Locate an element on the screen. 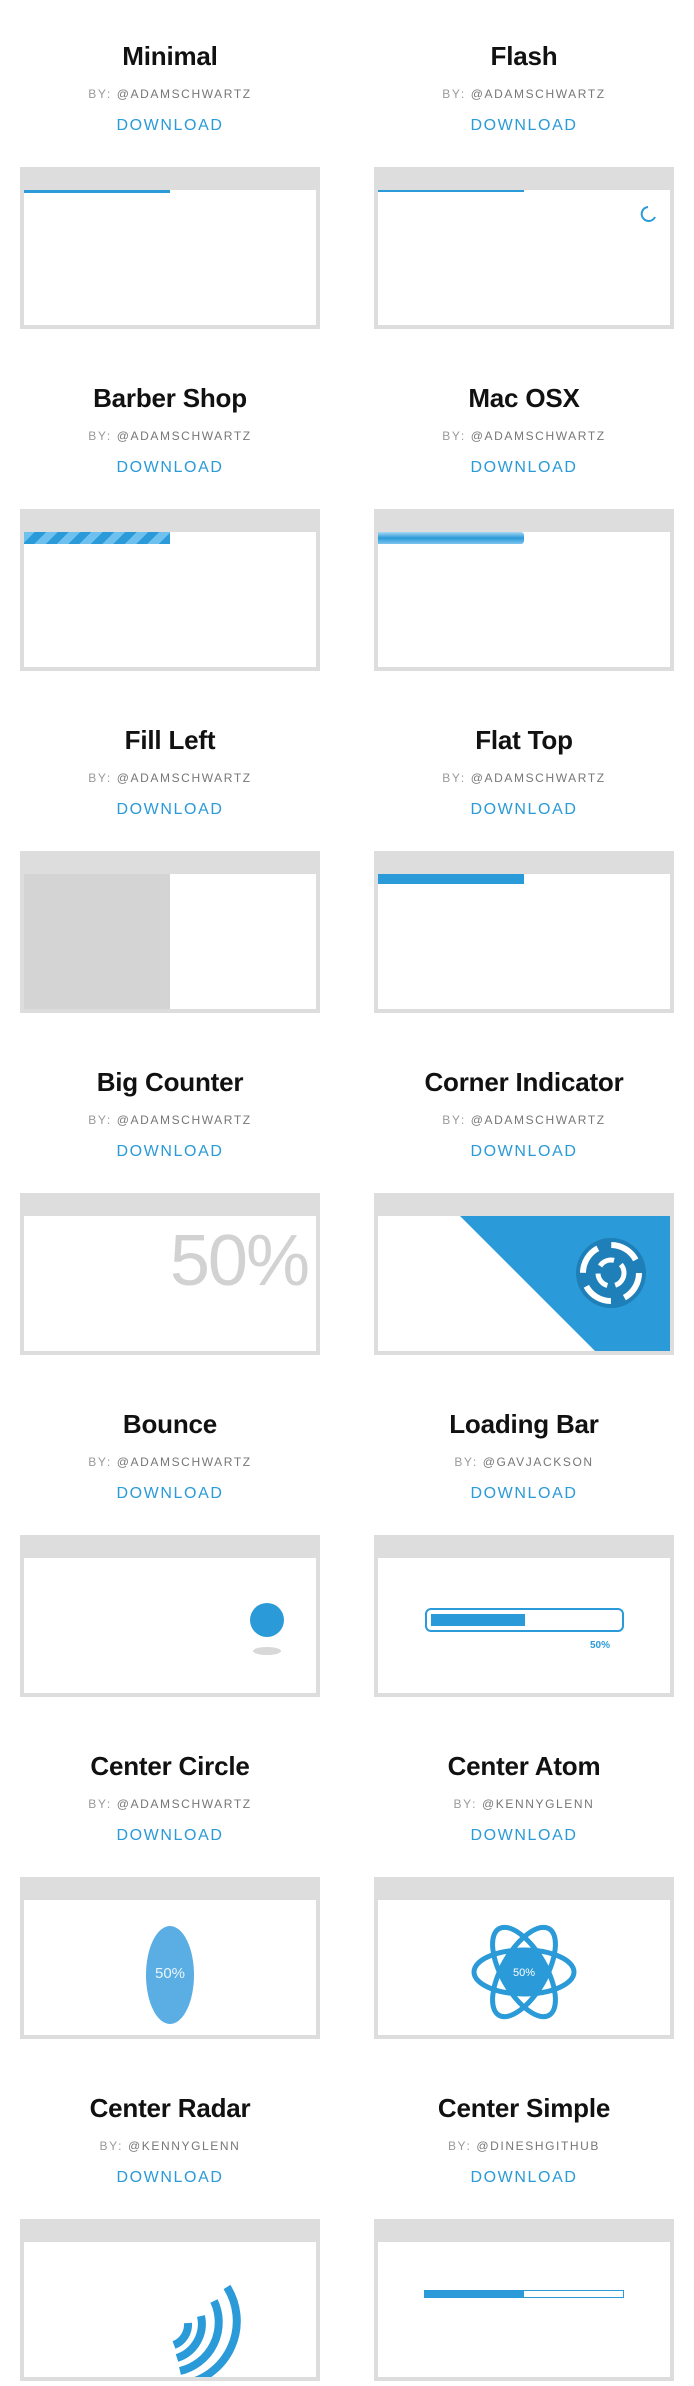 The width and height of the screenshot is (694, 2386). theme-card-center-simple: Center Simple BY: @DINESHGITHUB DOWNLOAD is located at coordinates (524, 2140).